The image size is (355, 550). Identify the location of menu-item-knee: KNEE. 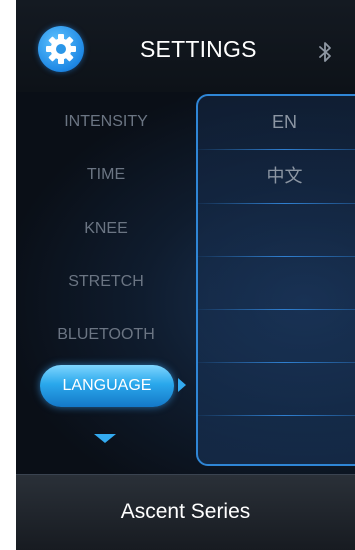
(106, 229).